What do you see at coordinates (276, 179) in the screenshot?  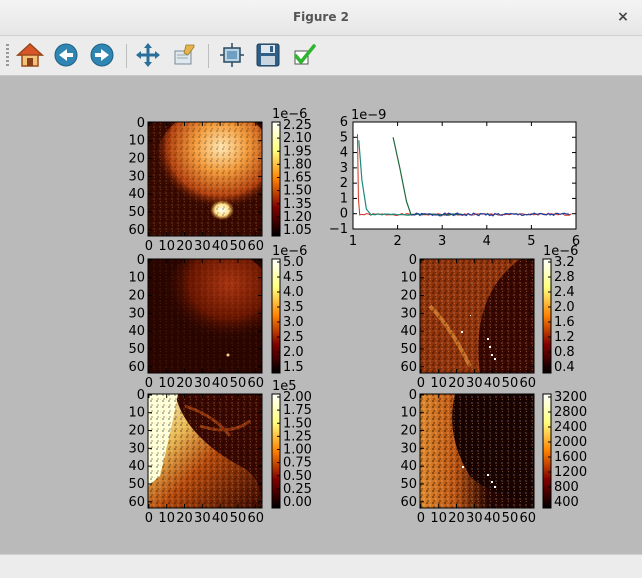 I see `image-1-colorbar` at bounding box center [276, 179].